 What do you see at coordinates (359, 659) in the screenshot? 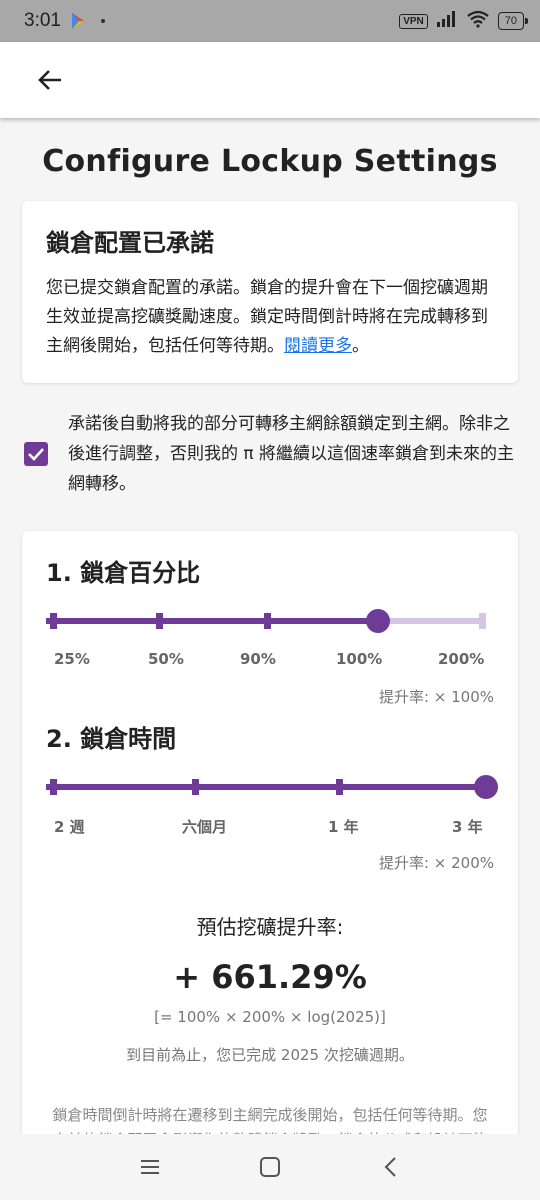
I see `option-label: 100%` at bounding box center [359, 659].